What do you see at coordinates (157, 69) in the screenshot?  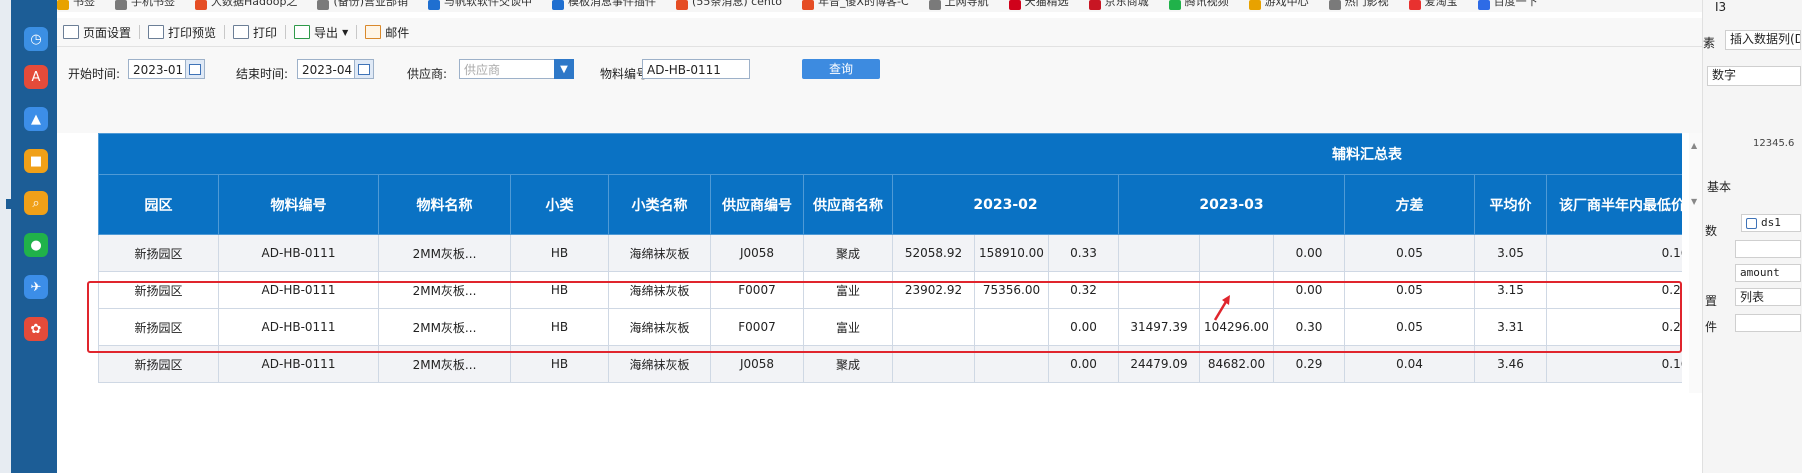 I see `start-time-input: 2023-01` at bounding box center [157, 69].